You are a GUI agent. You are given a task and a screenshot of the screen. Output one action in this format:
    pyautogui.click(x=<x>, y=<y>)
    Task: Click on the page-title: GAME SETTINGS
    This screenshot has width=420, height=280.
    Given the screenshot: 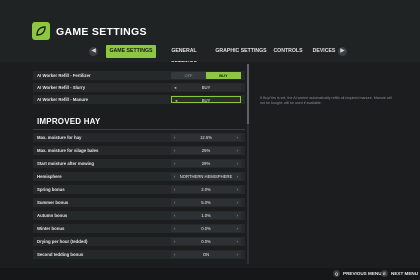 What is the action you would take?
    pyautogui.click(x=101, y=32)
    